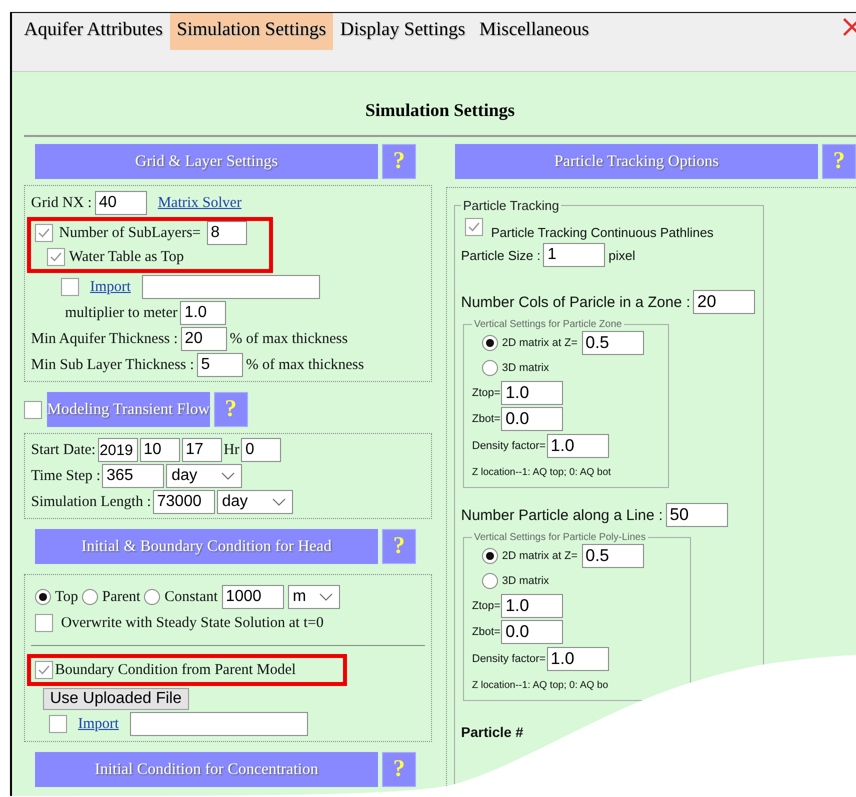  I want to click on label: Number Cols of Paricle in a Zone :, so click(575, 302).